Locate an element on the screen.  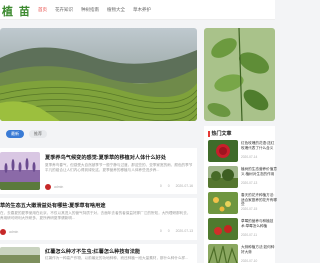
site-header: 植 苗 首页 花卉知识 种树指南 植物大全 草木养护 is located at coordinates (137, 10).